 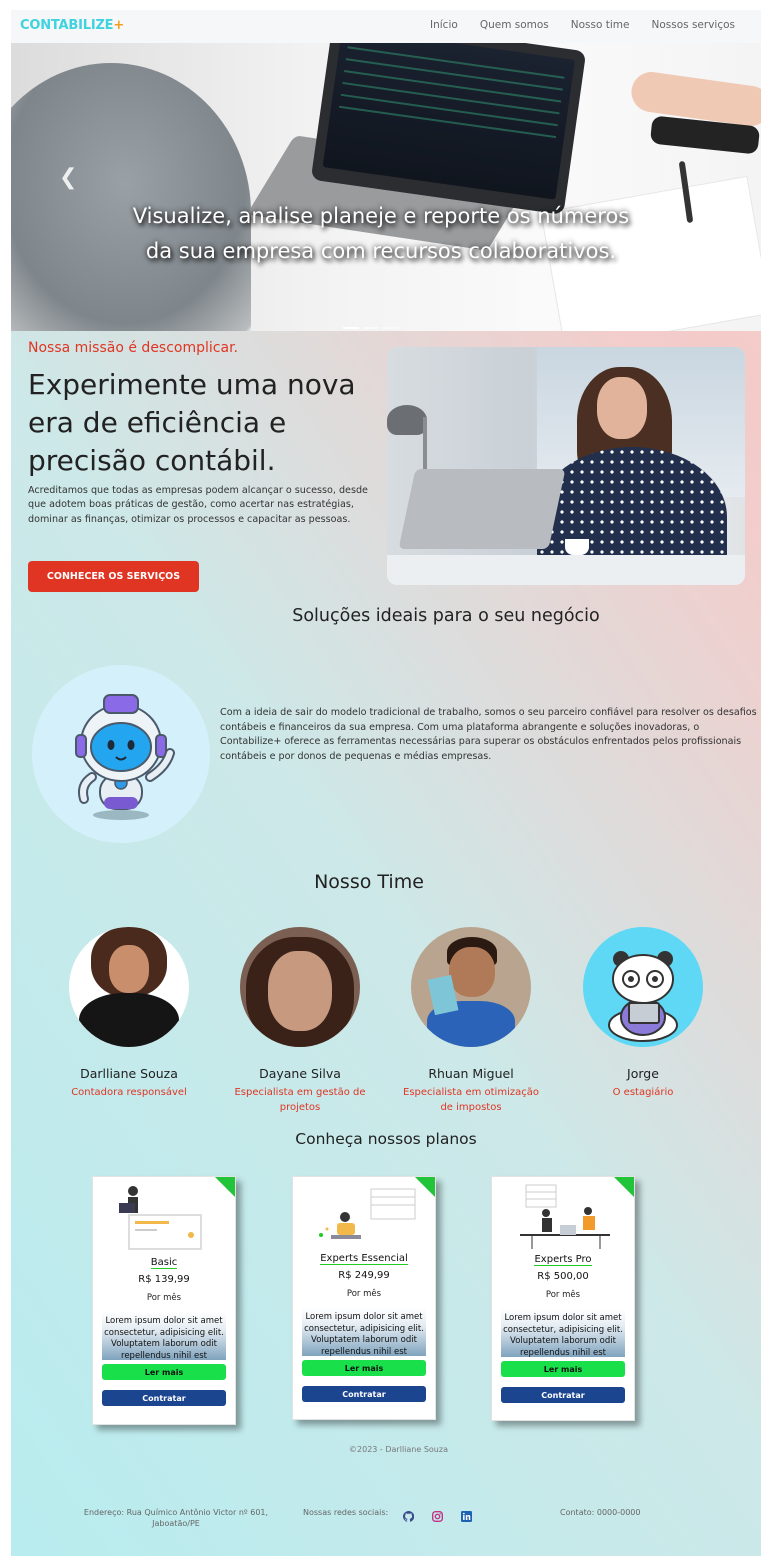 What do you see at coordinates (563, 1260) in the screenshot?
I see `plan-name: Experts Pro` at bounding box center [563, 1260].